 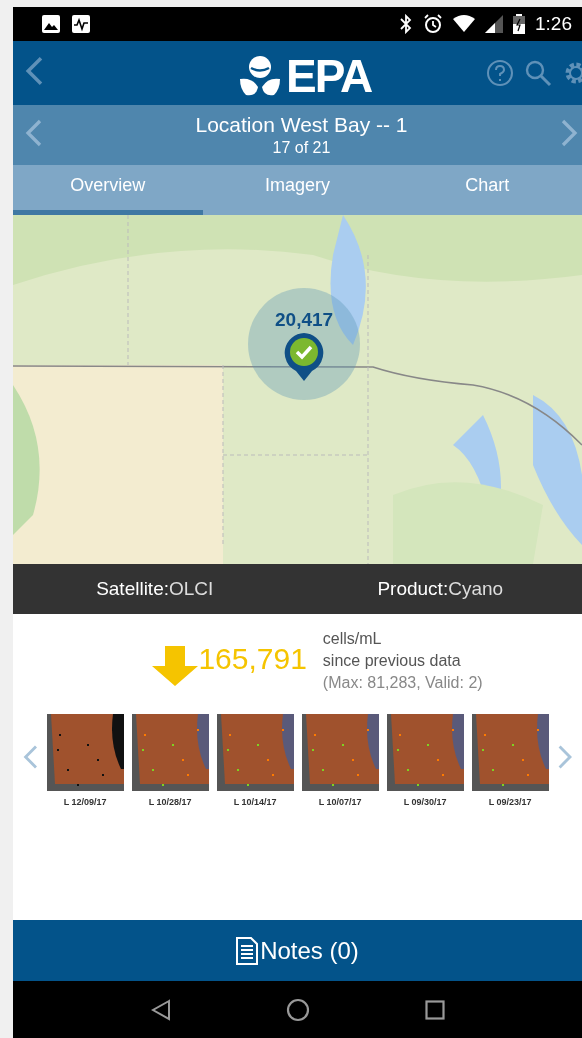 I want to click on location-title: Location West Bay -- 1, so click(x=301, y=125).